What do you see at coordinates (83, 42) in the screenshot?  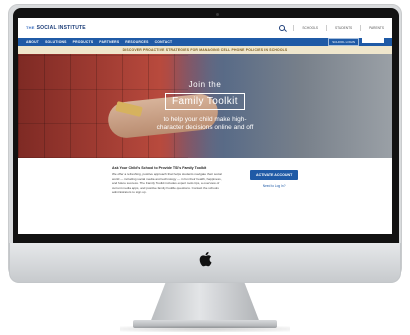 I see `nav-item-products: PRODUCTS` at bounding box center [83, 42].